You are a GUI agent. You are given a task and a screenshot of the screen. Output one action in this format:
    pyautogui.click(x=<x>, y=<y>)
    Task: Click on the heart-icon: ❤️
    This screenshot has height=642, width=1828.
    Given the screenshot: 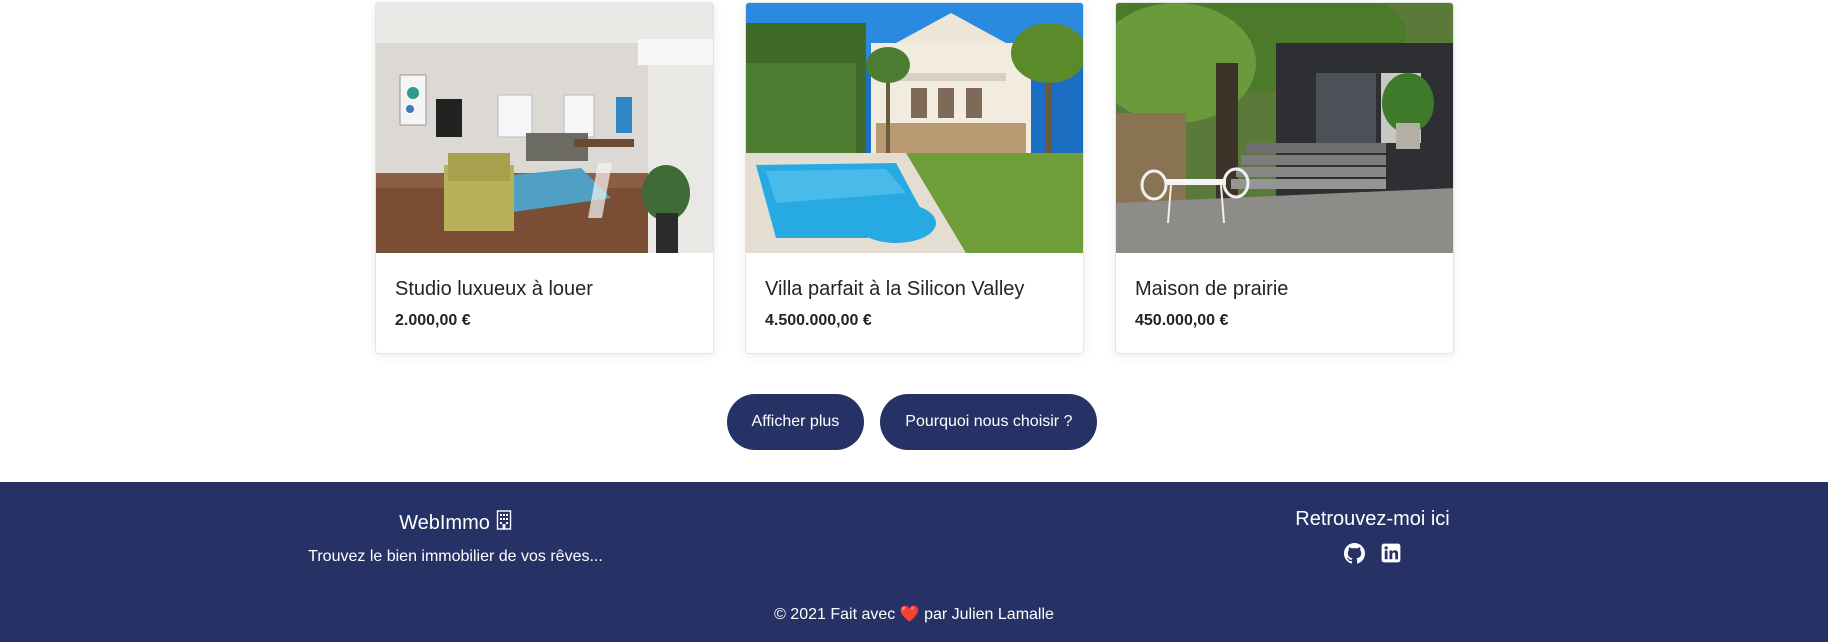 What is the action you would take?
    pyautogui.click(x=909, y=614)
    